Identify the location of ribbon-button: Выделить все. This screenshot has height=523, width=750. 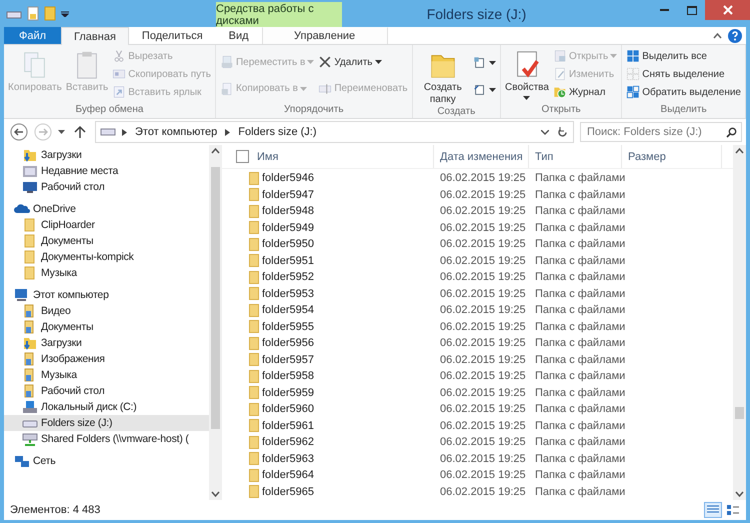
(683, 56).